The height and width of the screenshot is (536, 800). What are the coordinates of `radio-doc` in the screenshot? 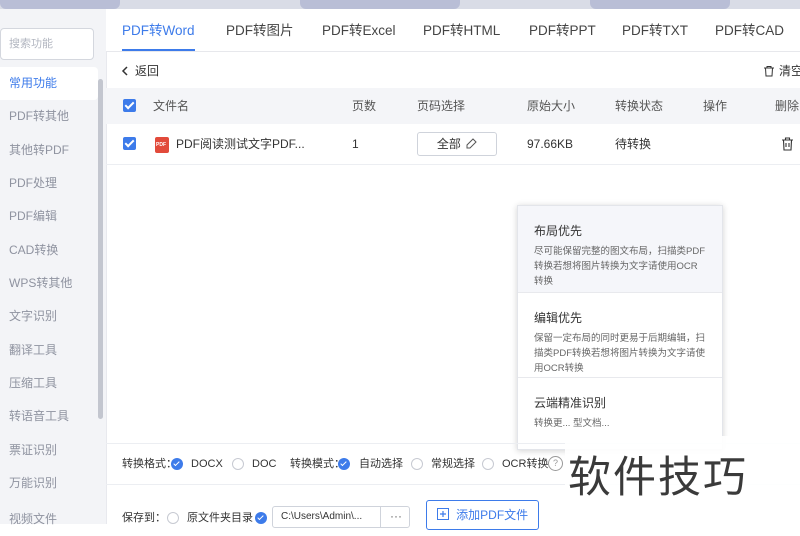 It's located at (238, 464).